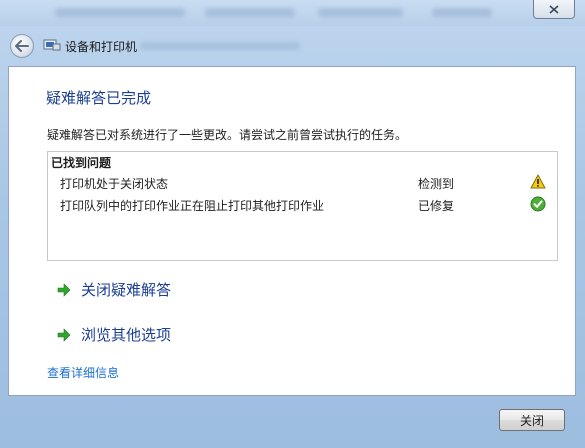 The image size is (585, 448). I want to click on blurred-background-text, so click(220, 46).